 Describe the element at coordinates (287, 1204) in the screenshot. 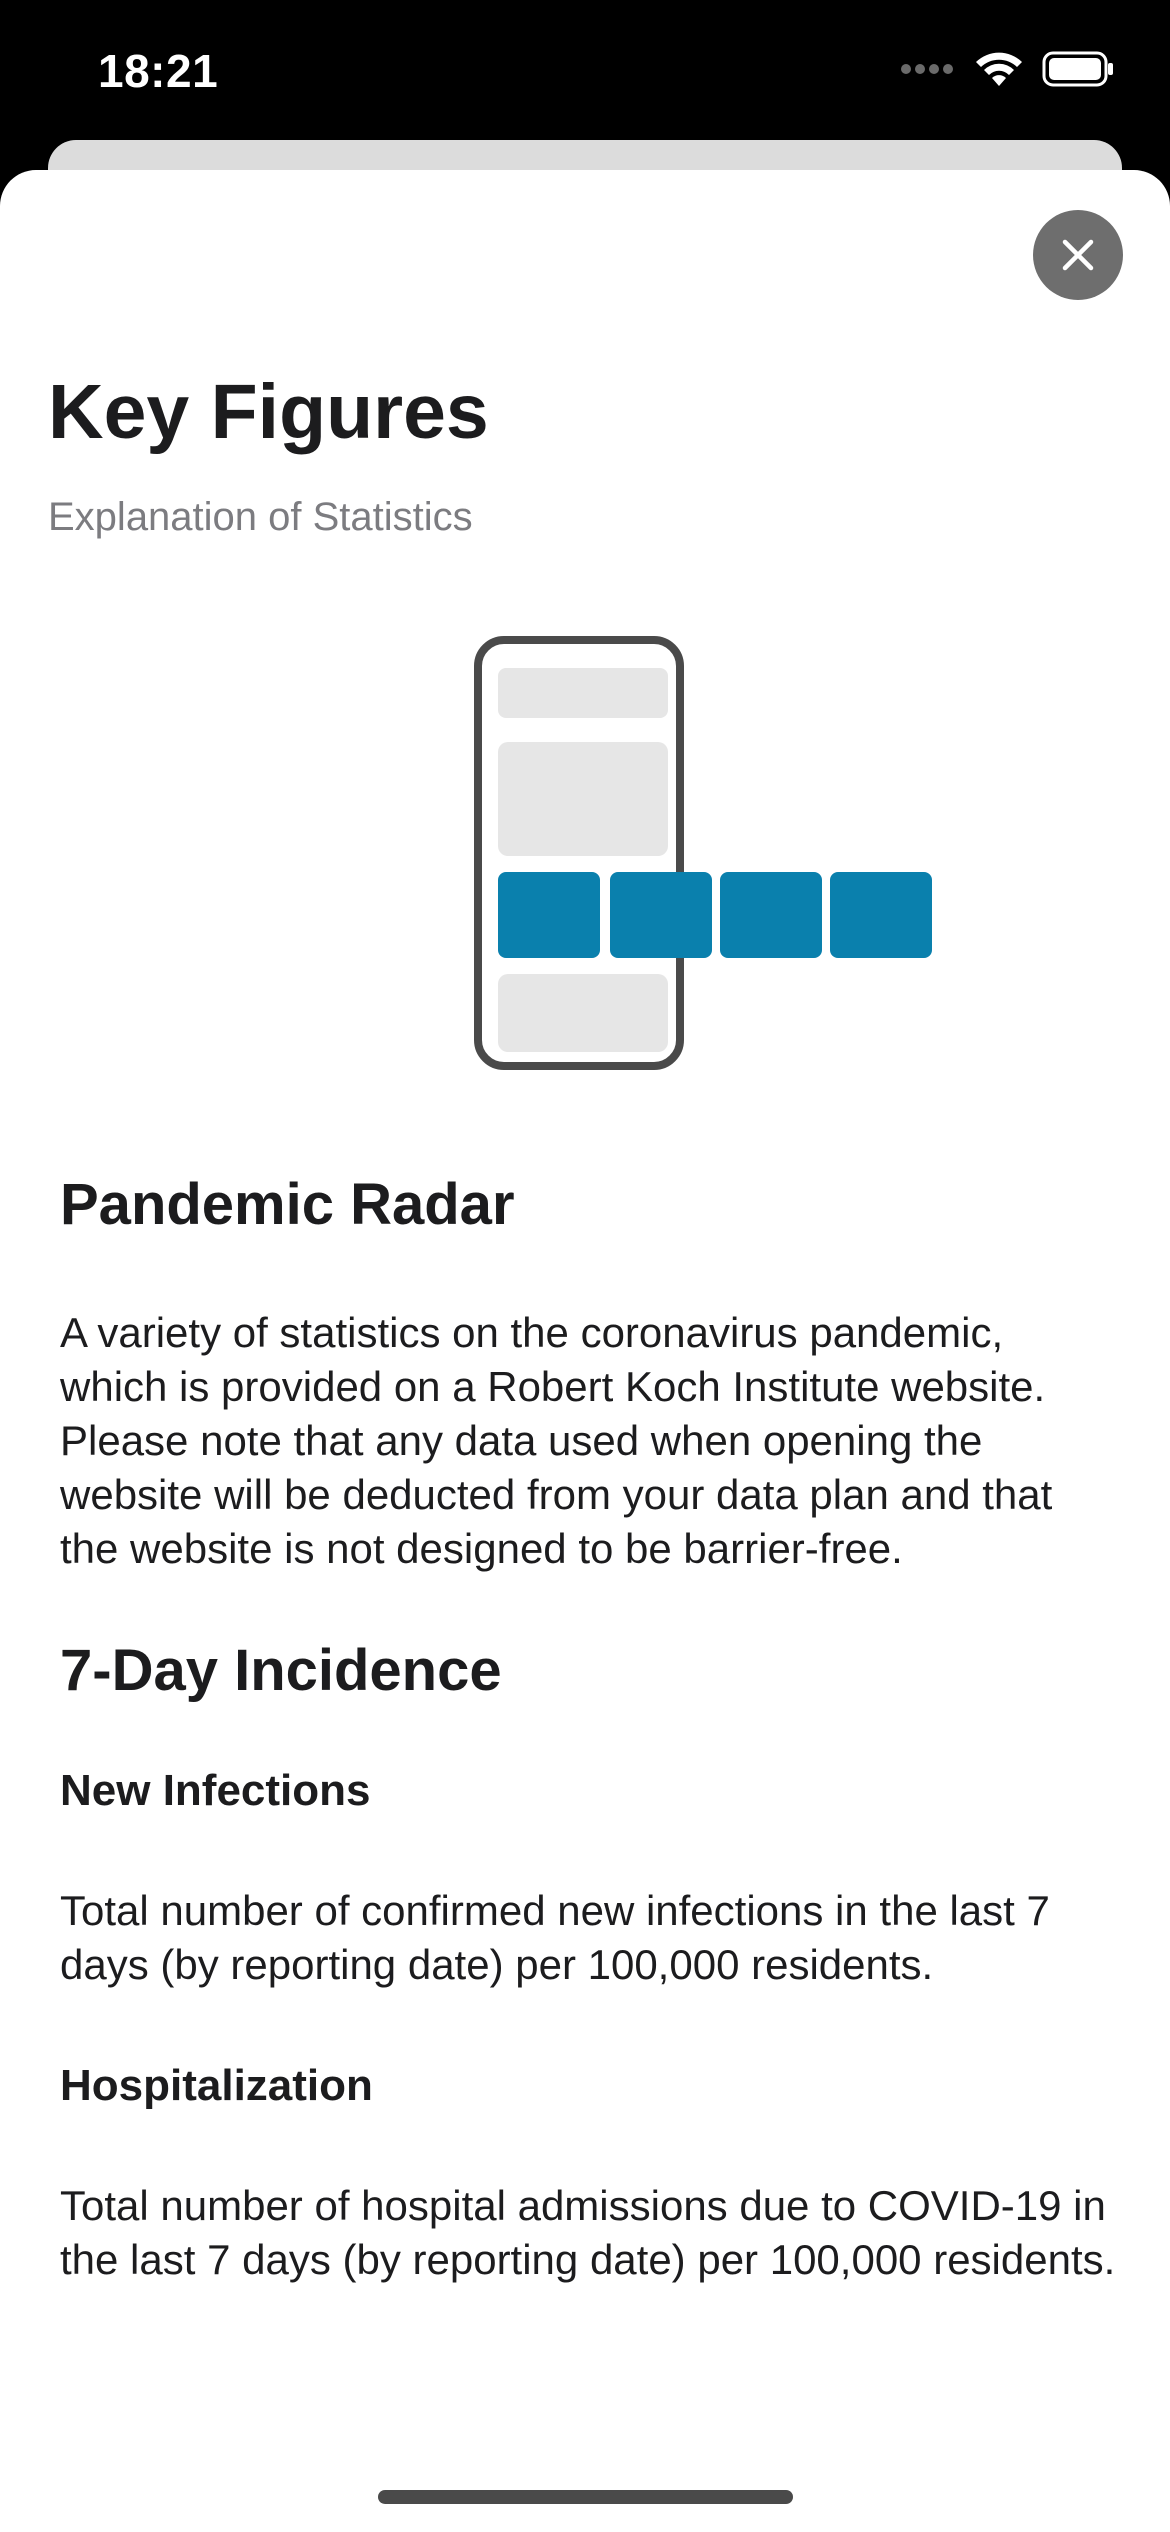

I see `pandemic-radar-title: Pandemic Radar` at that location.